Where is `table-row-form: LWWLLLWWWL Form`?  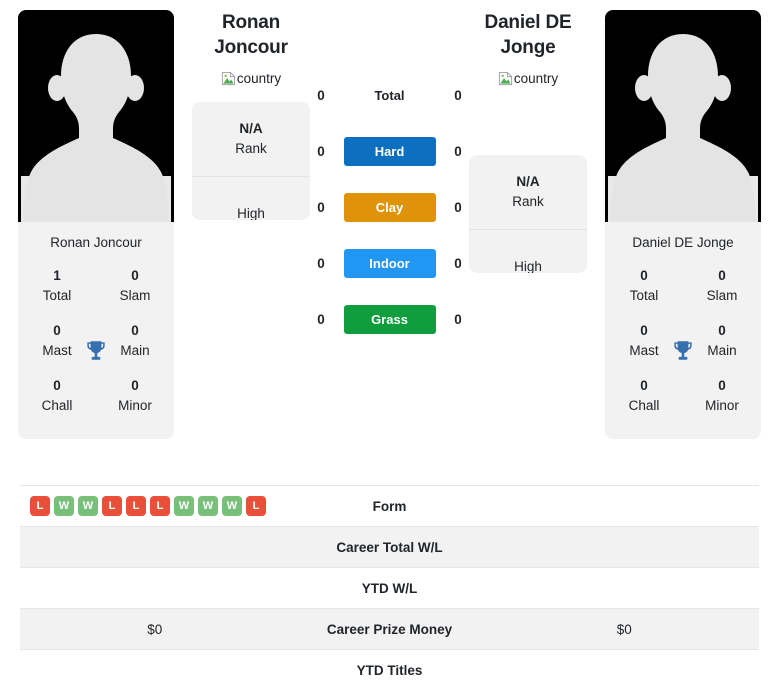 table-row-form: LWWLLLWWWL Form is located at coordinates (389, 505).